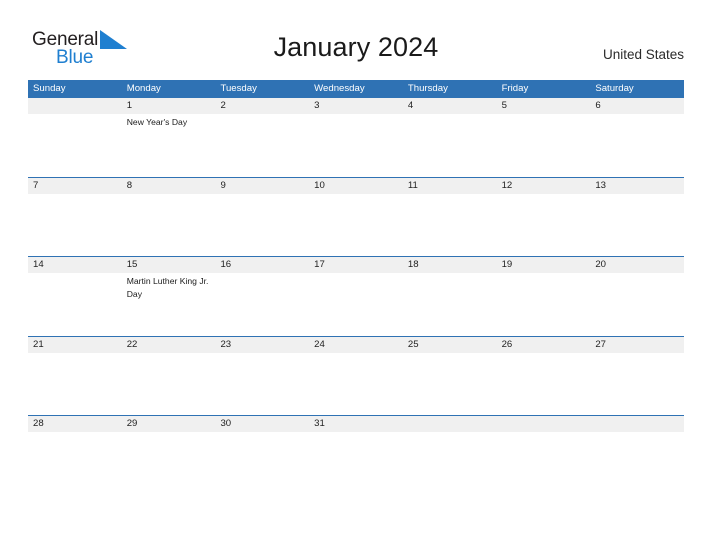 The image size is (712, 550). I want to click on page-header: General Blue January 2024 United States, so click(356, 40).